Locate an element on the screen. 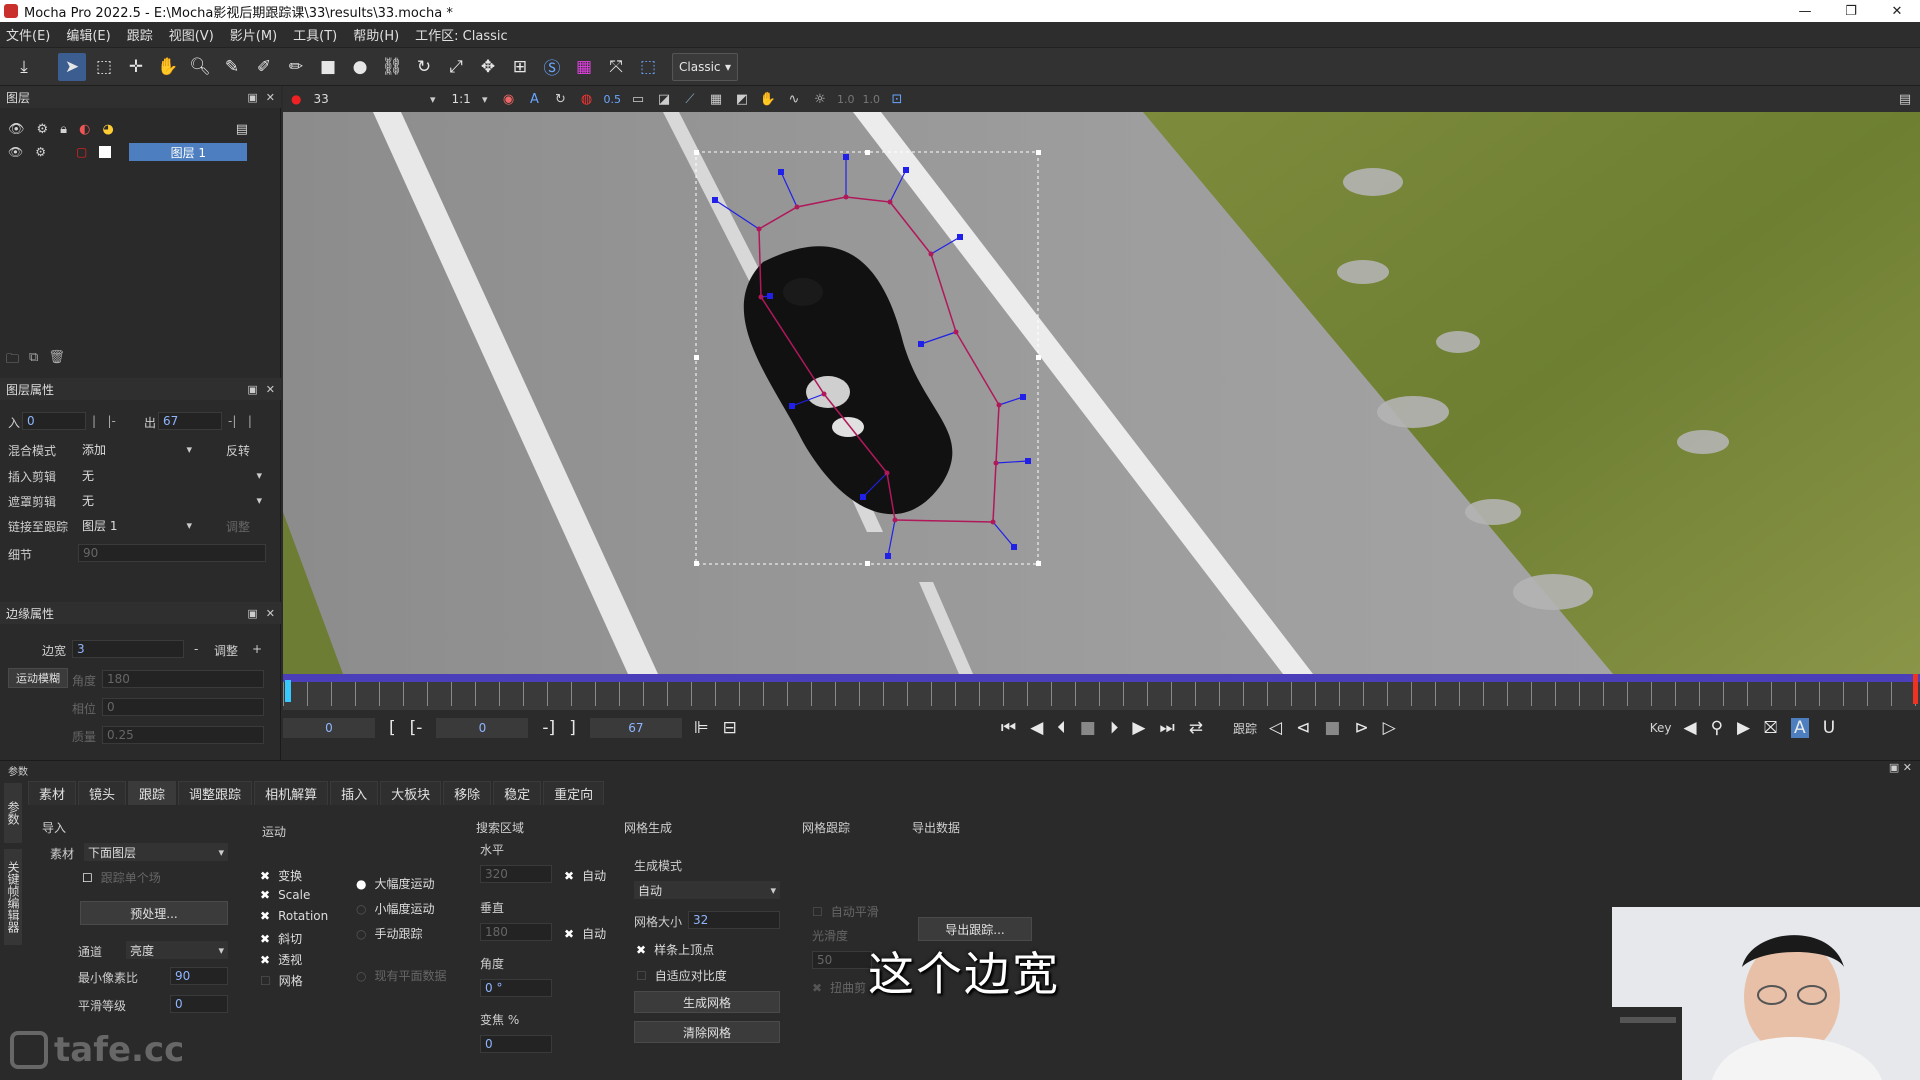  bspline-icon: ✎ is located at coordinates (232, 67).